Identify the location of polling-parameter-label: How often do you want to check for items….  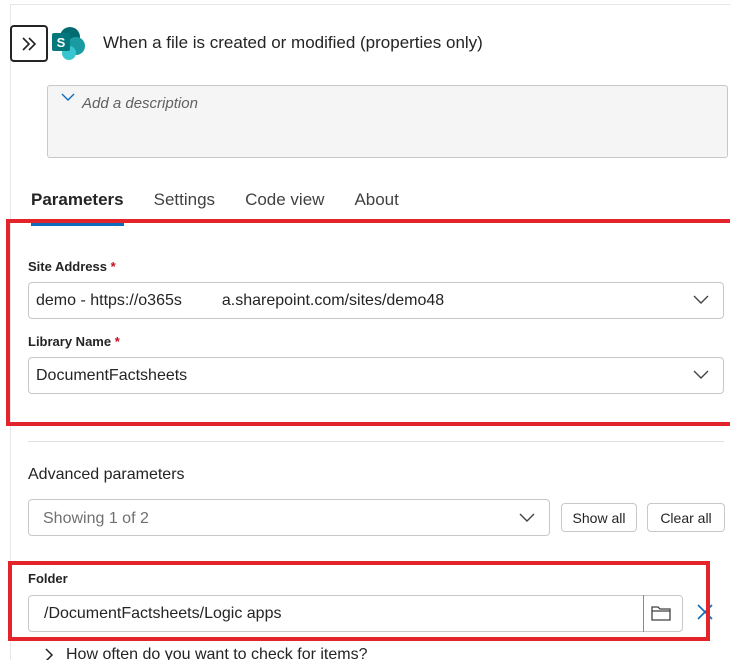
(217, 653).